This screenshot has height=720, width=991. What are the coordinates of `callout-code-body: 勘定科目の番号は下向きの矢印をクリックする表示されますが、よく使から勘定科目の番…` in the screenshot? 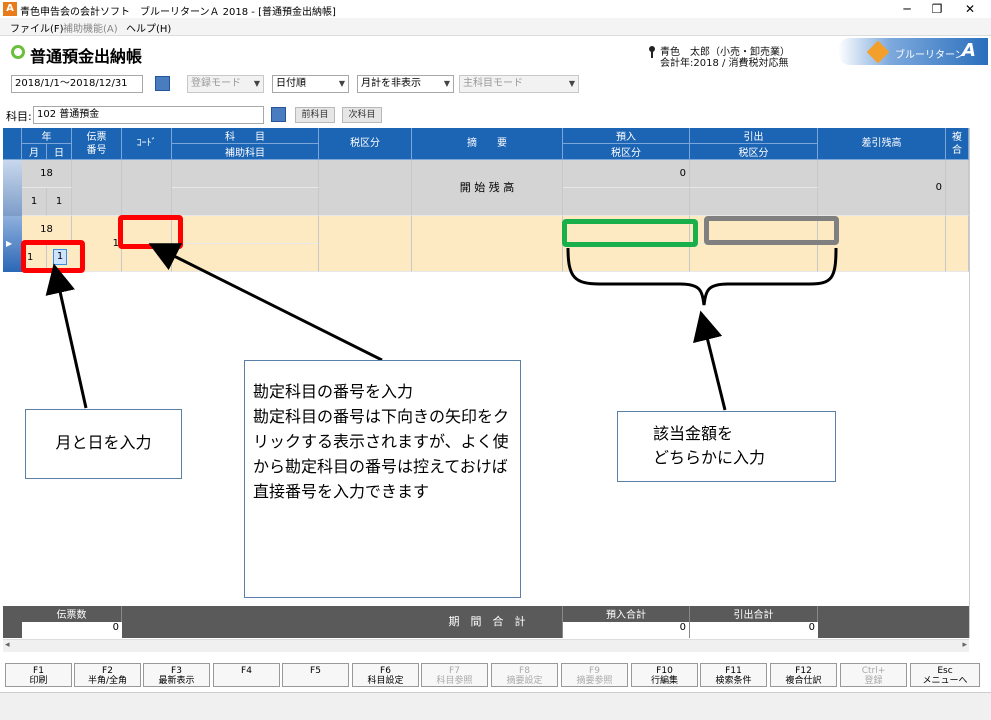 It's located at (381, 454).